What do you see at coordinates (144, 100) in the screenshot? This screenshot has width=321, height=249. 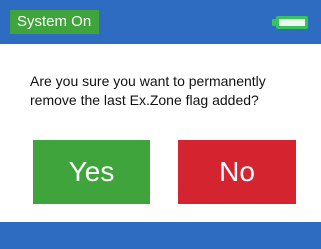 I see `message-line-2: remove the last Ex.Zone flag added?` at bounding box center [144, 100].